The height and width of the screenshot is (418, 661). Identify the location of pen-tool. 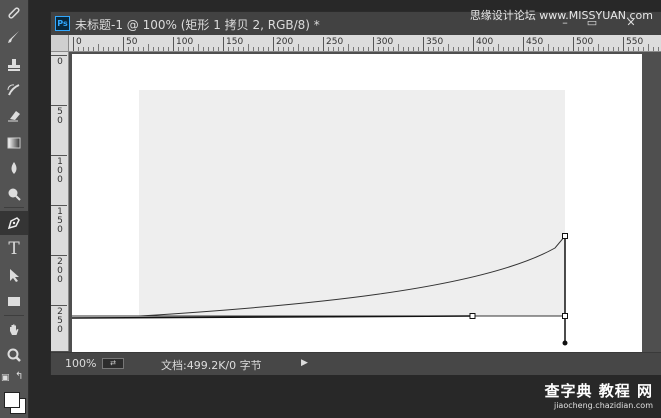
(14, 223).